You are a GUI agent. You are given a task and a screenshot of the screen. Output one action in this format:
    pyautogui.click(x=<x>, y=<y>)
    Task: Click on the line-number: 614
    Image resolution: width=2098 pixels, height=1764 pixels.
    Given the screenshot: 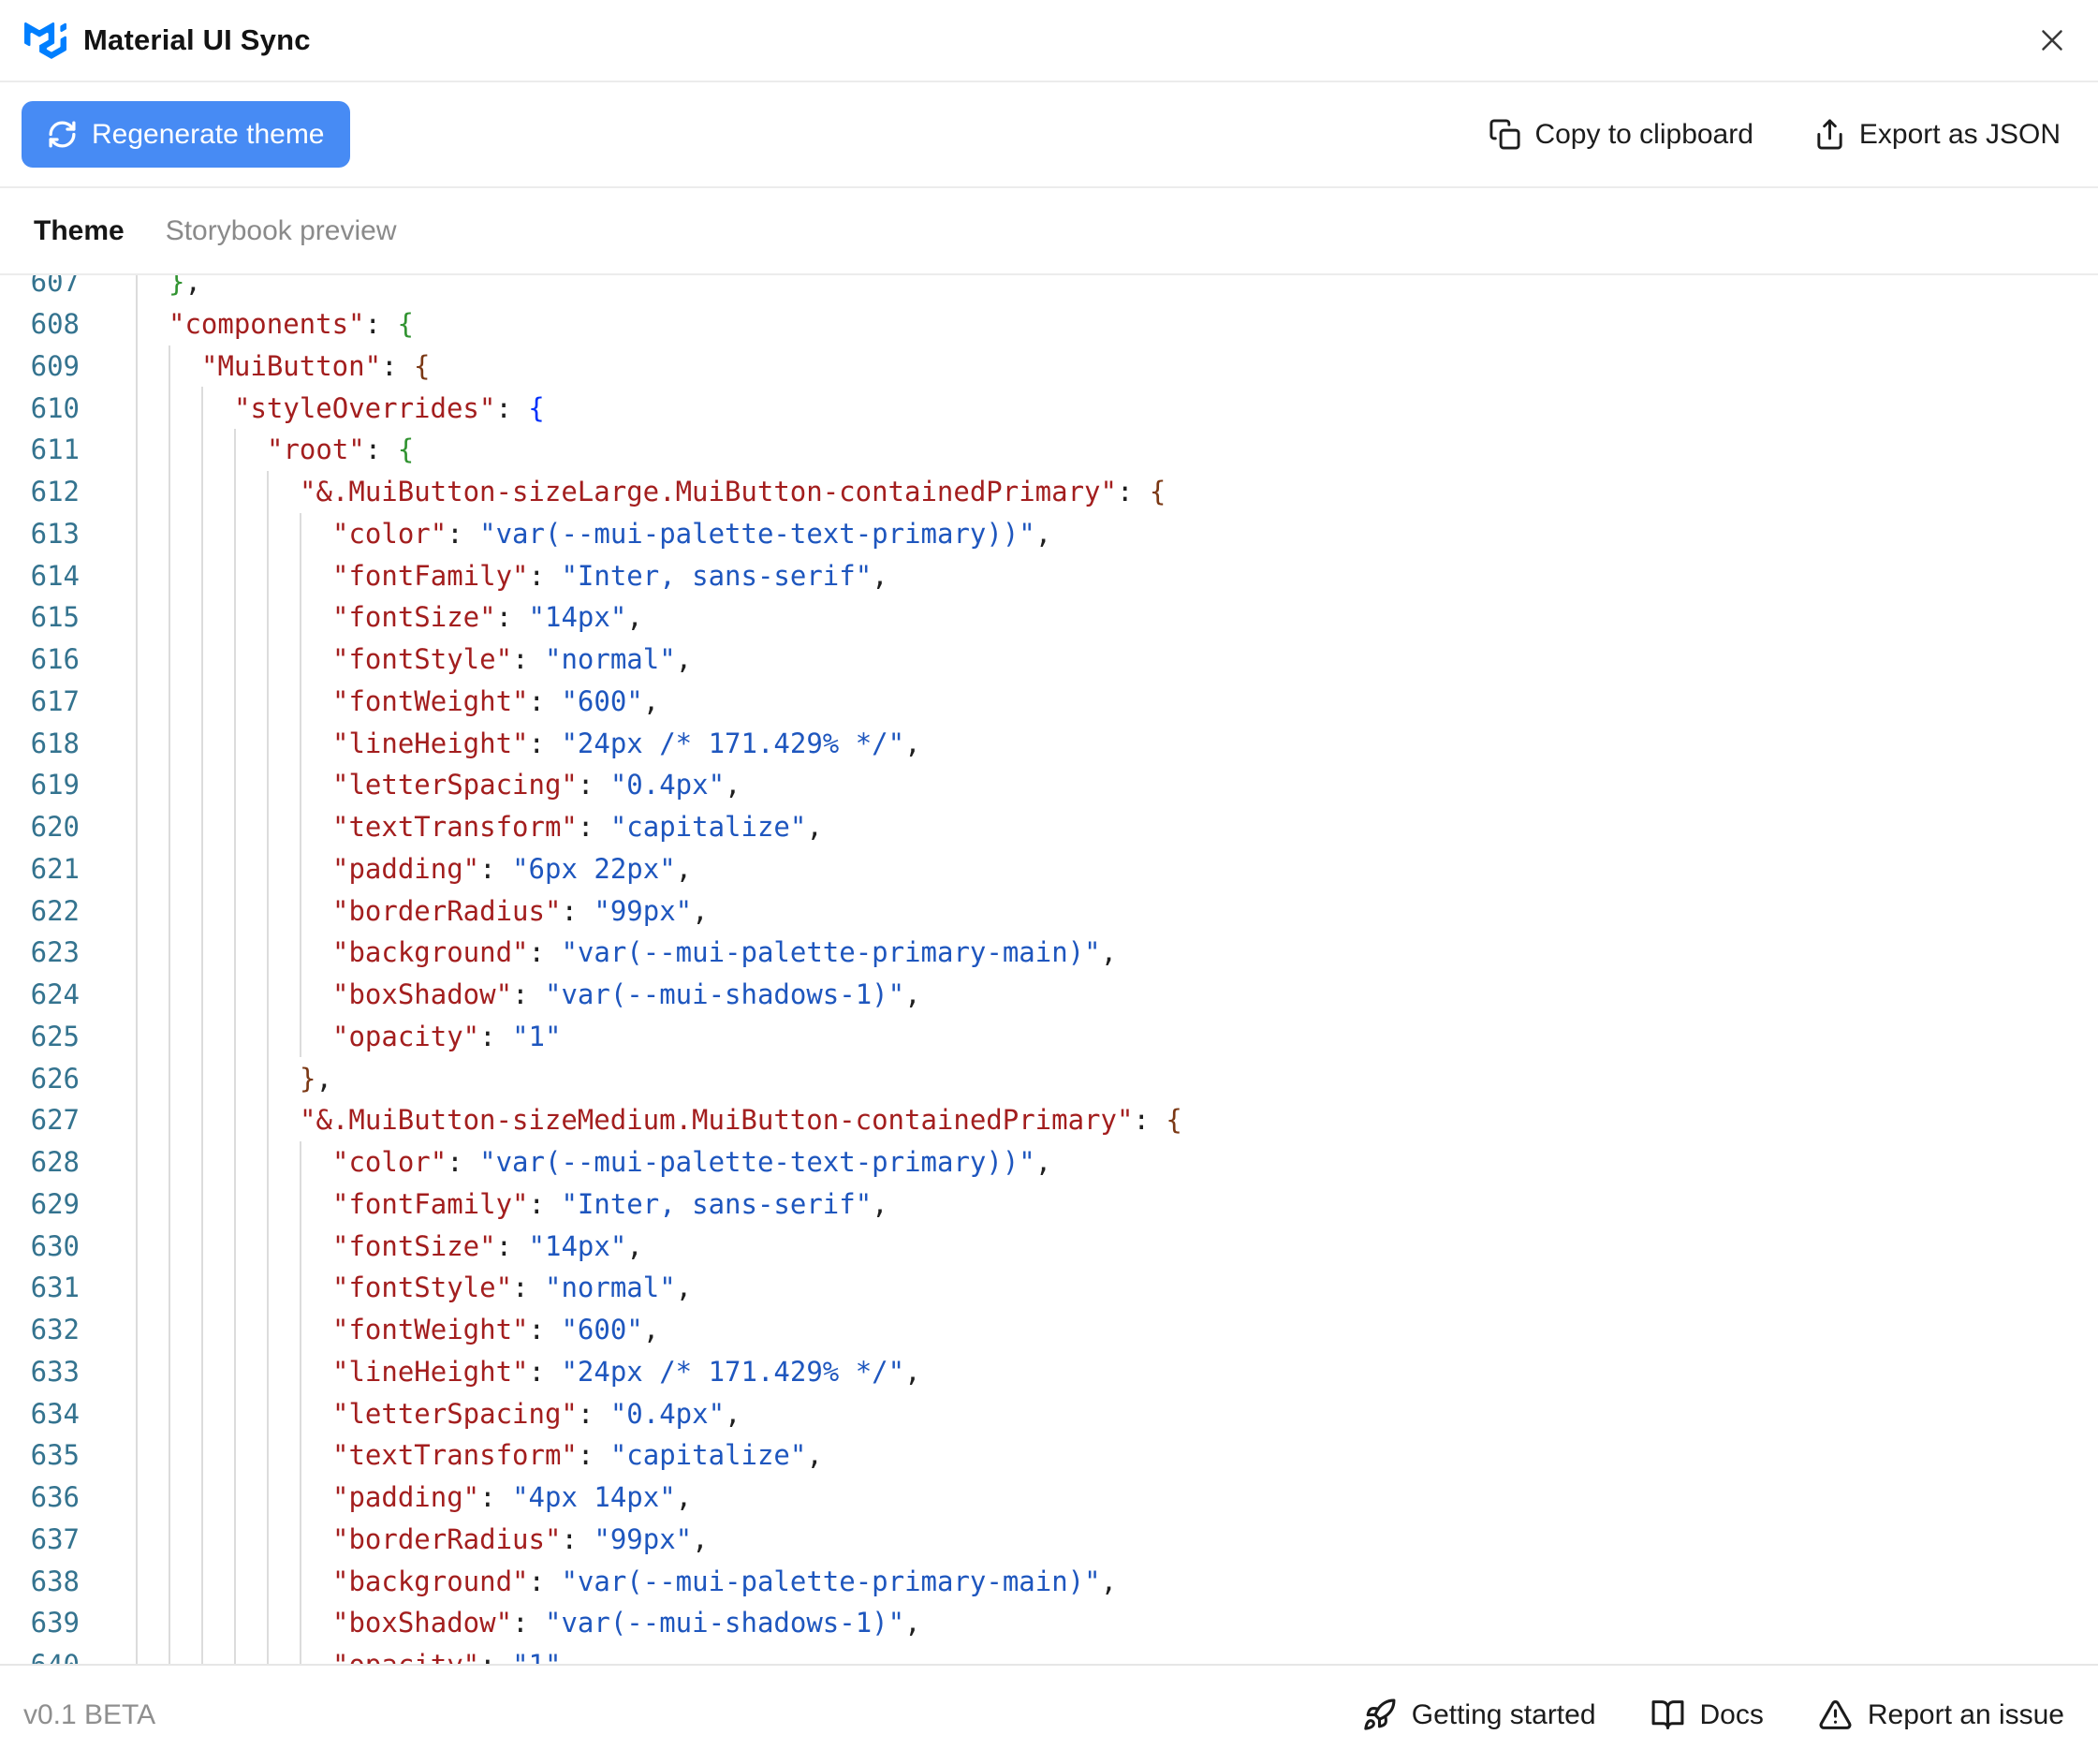 What is the action you would take?
    pyautogui.click(x=55, y=576)
    